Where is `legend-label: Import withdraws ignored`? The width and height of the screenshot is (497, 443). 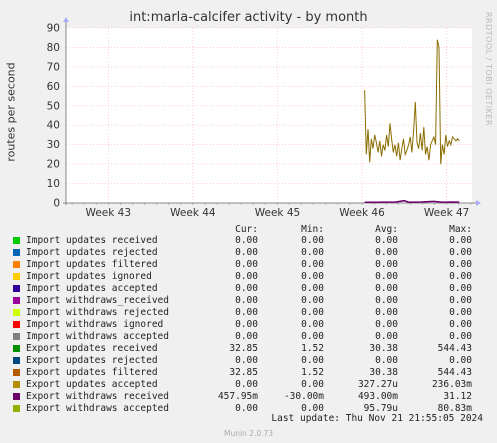
legend-label: Import withdraws ignored is located at coordinates (95, 324).